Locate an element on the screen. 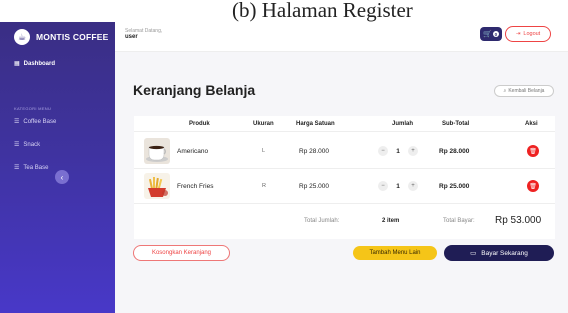 The height and width of the screenshot is (313, 568). empty-cart-button: Kosongkan Keranjang is located at coordinates (181, 253).